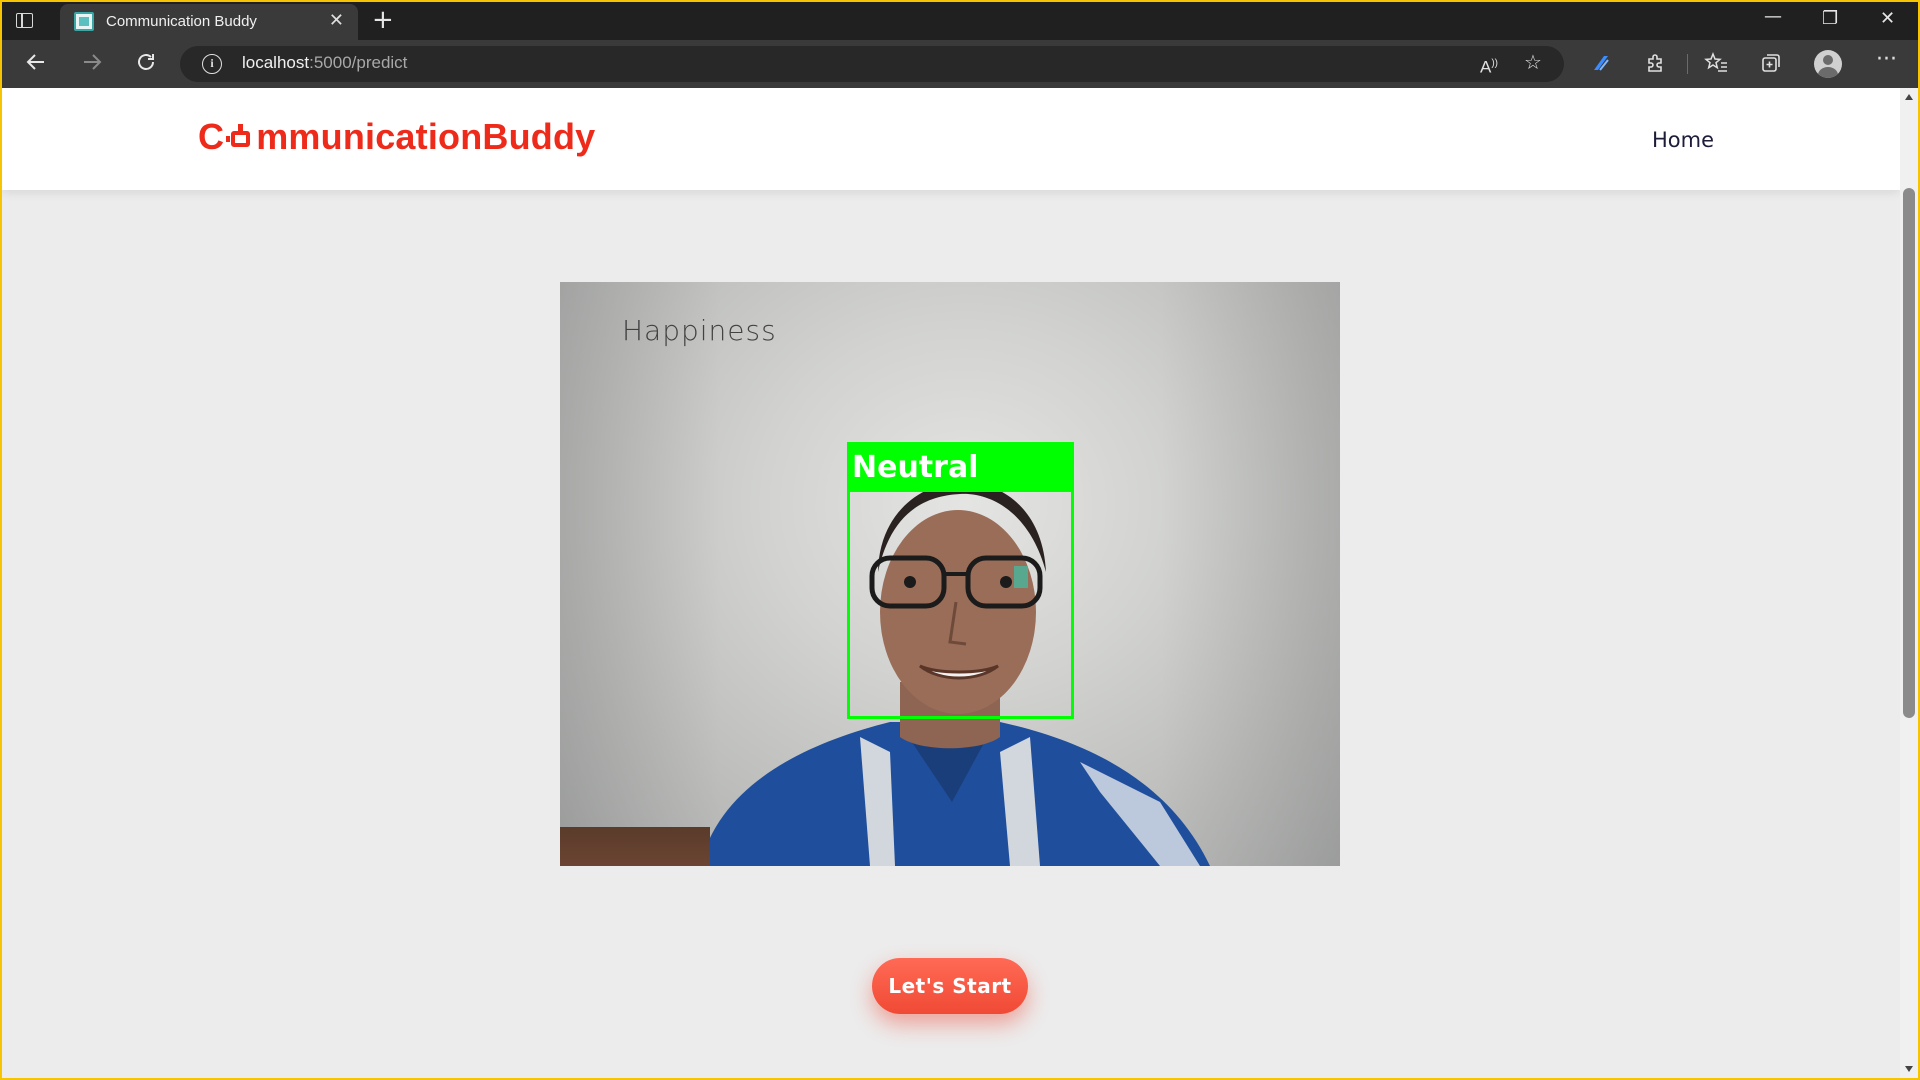 The image size is (1920, 1080). I want to click on detected-emotion-label: Neutral, so click(915, 467).